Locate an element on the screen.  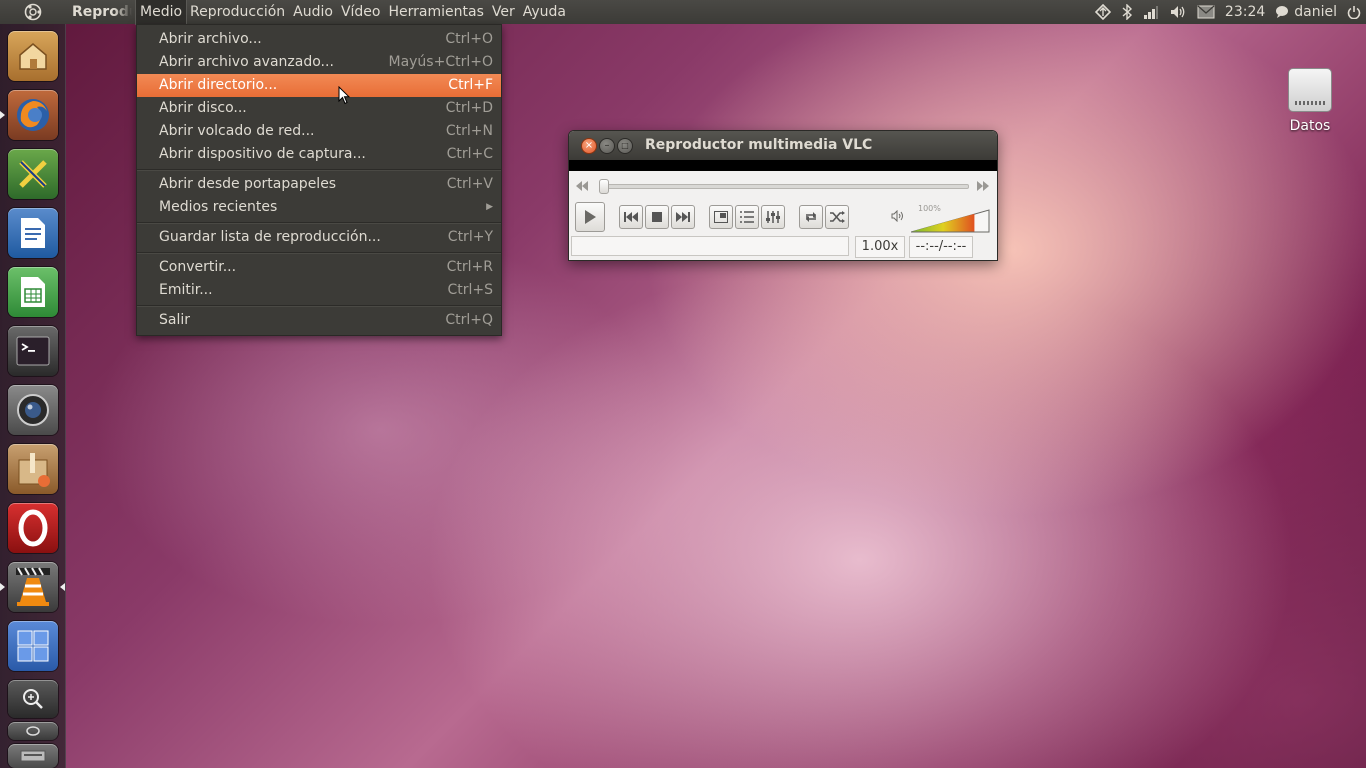
menu-item-abrir-dispositivo-de-captura: Abrir dispositivo de captura... Ctrl+C is located at coordinates (319, 154).